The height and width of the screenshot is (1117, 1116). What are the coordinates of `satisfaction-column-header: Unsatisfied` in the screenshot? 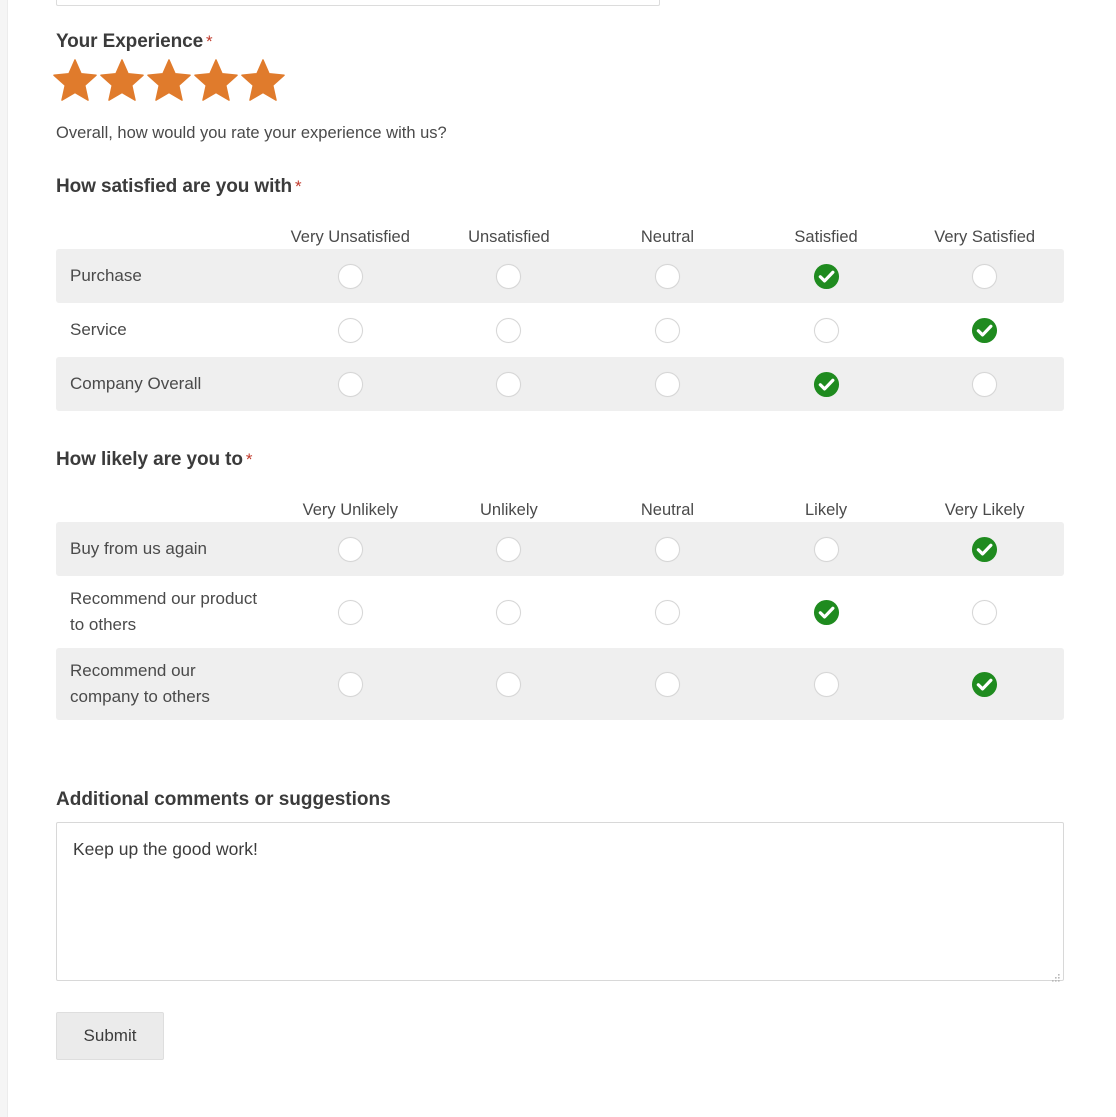 It's located at (509, 237).